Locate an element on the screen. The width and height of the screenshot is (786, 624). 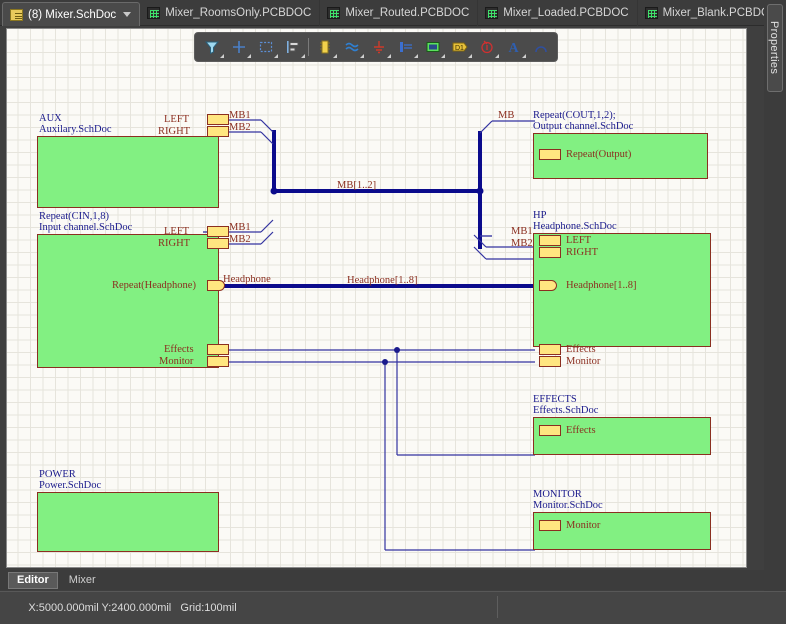
sheet-designator-monitor: MONITOR is located at coordinates (557, 494).